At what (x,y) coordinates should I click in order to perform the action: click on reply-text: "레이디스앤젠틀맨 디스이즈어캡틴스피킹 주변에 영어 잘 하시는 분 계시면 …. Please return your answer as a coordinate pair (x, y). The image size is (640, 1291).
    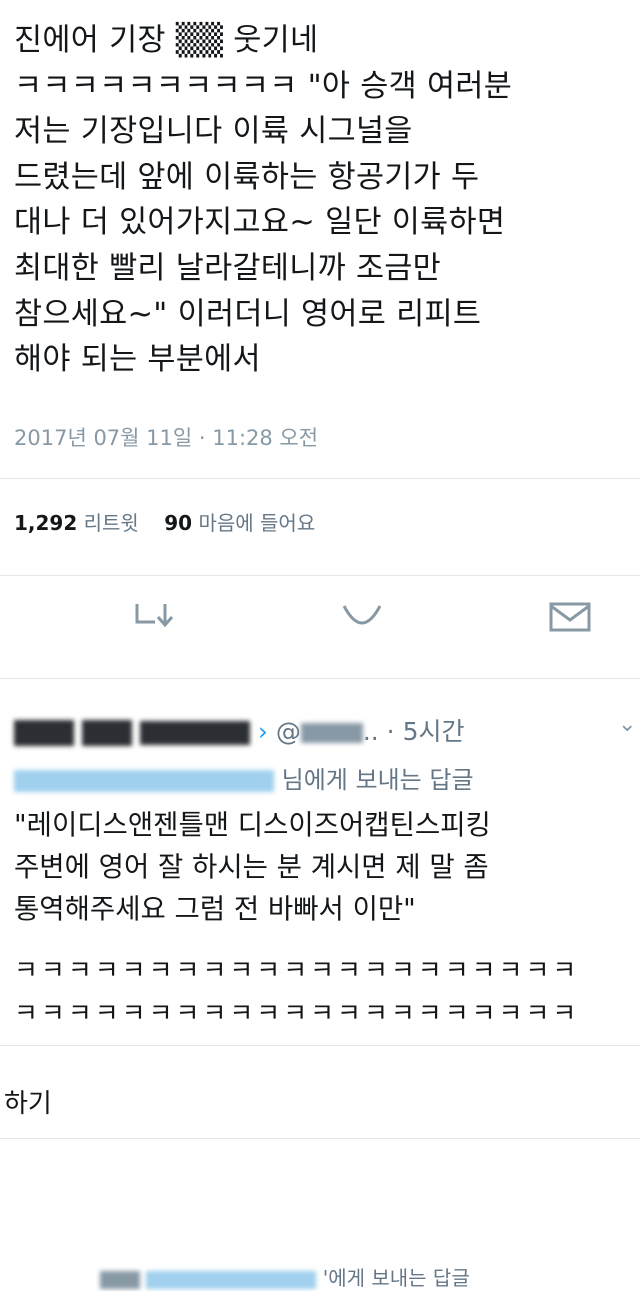
    Looking at the image, I should click on (252, 867).